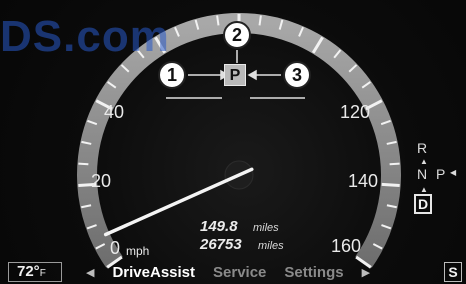 This screenshot has width=466, height=284. What do you see at coordinates (101, 181) in the screenshot?
I see `tick-label-20: 20` at bounding box center [101, 181].